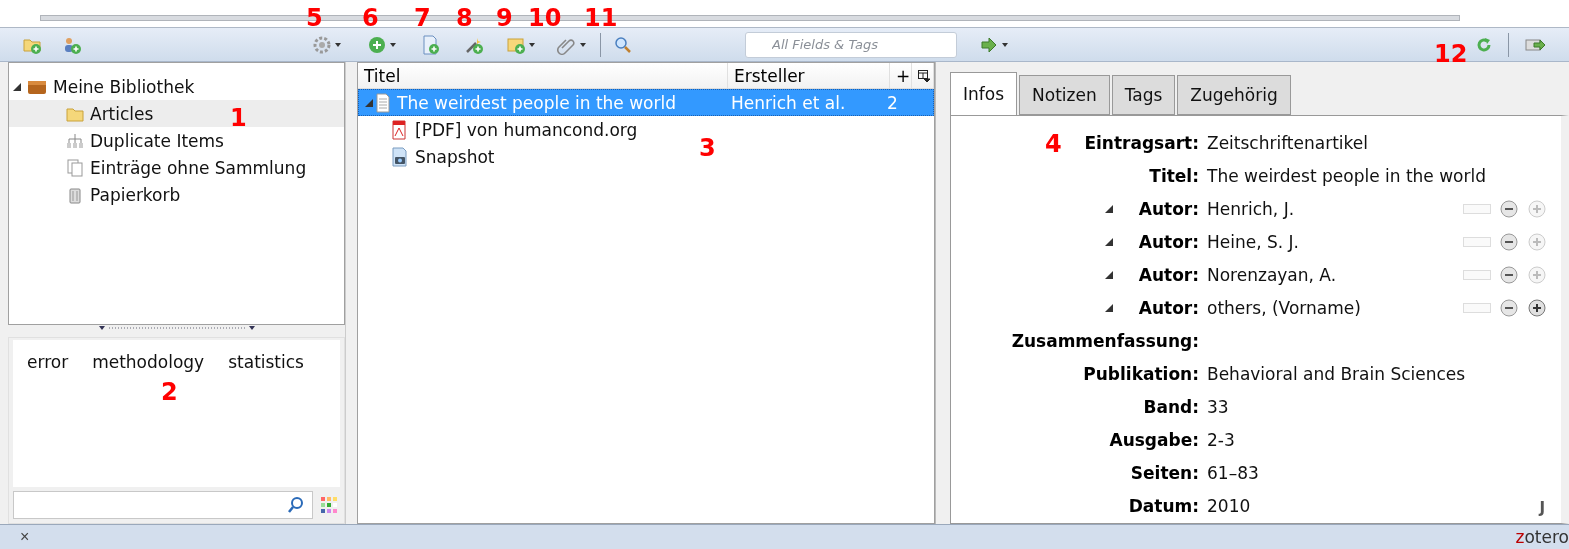  Describe the element at coordinates (1174, 175) in the screenshot. I see `field-label: Titel:` at that location.